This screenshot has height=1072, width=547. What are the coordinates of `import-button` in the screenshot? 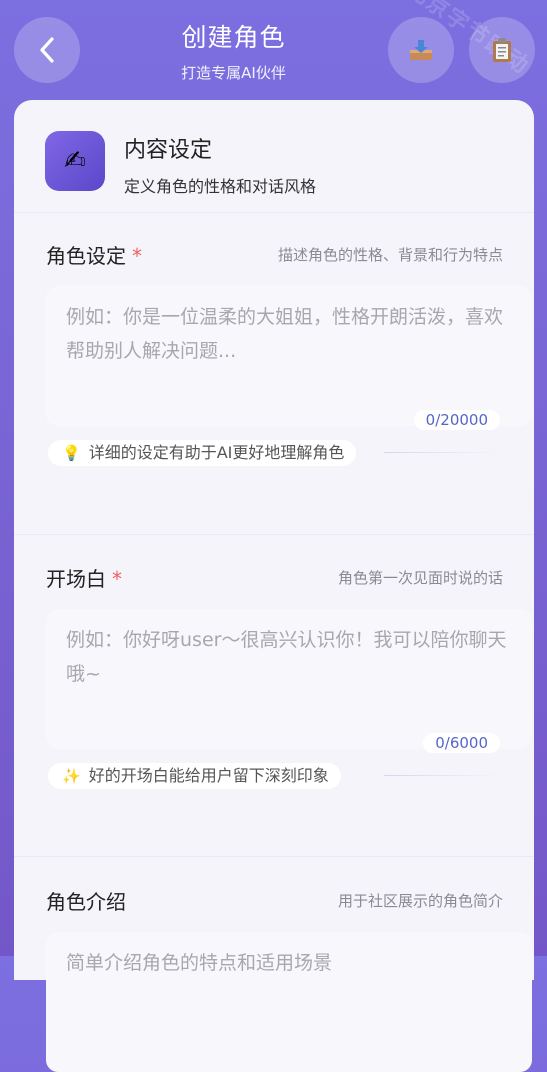 It's located at (421, 50).